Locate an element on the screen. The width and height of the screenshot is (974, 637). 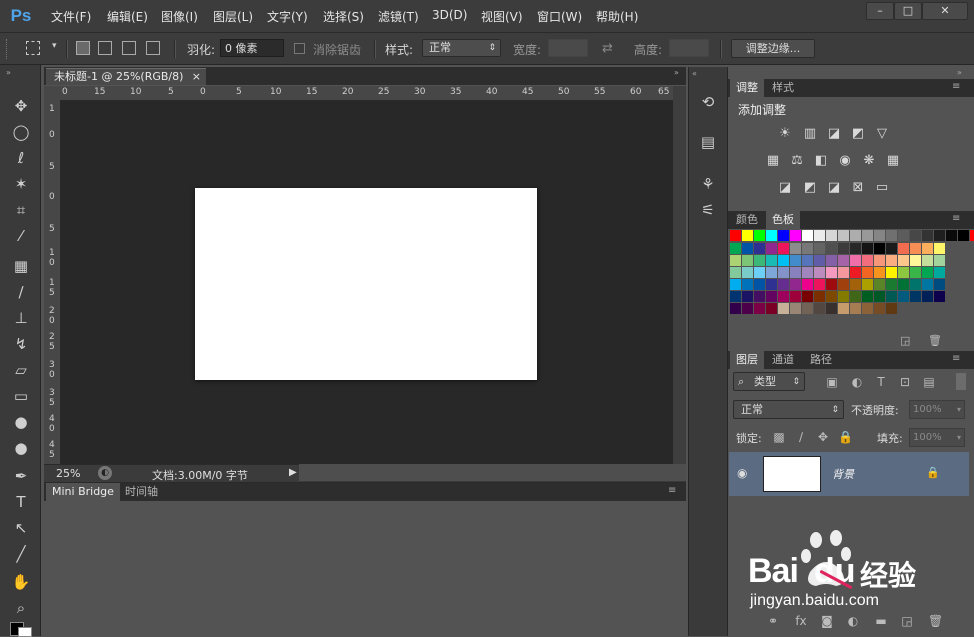
dodge-tool-icon: ● is located at coordinates (21, 448).